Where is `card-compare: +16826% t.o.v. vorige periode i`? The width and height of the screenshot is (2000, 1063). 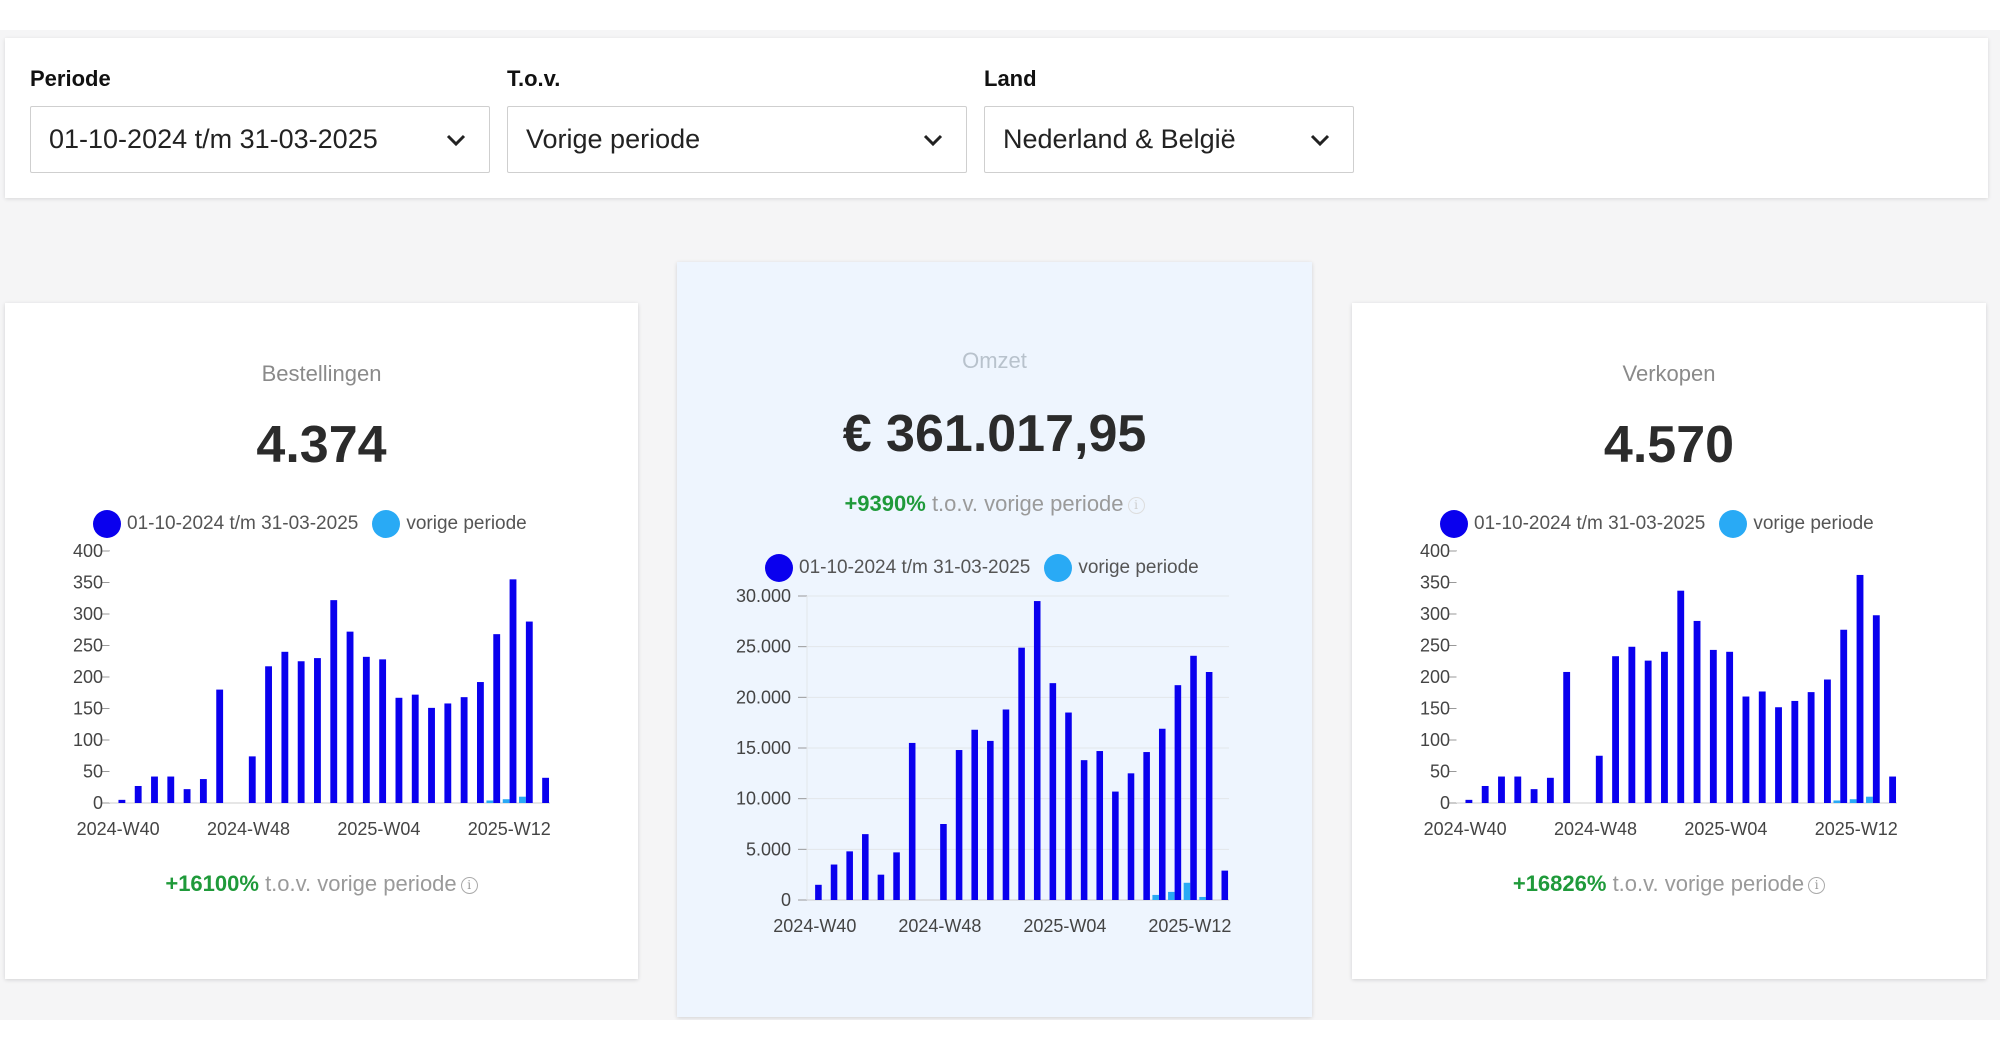 card-compare: +16826% t.o.v. vorige periode i is located at coordinates (1669, 884).